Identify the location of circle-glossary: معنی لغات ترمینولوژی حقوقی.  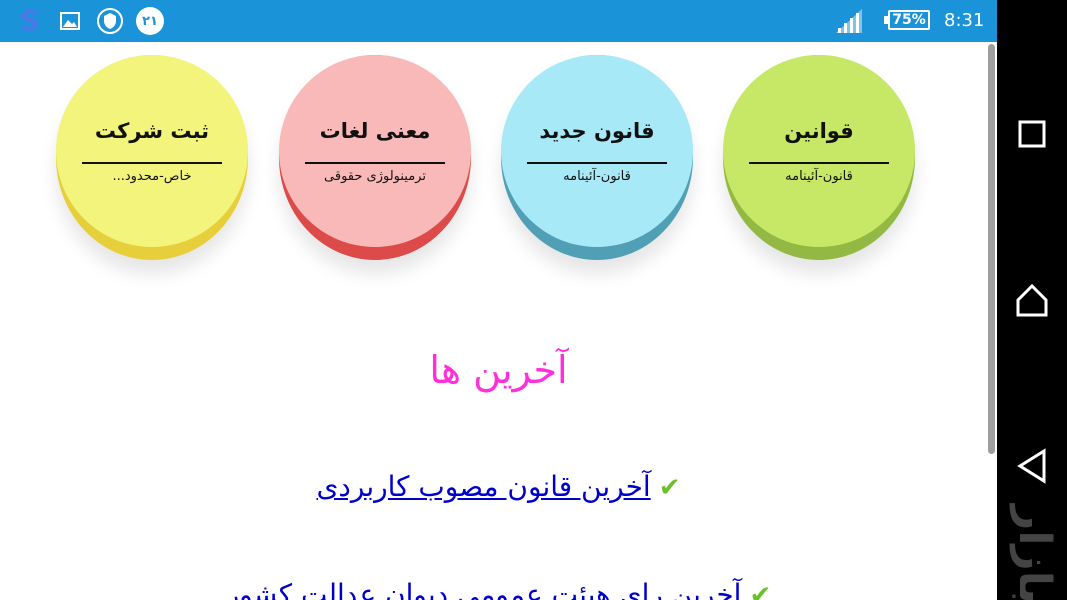
(375, 157).